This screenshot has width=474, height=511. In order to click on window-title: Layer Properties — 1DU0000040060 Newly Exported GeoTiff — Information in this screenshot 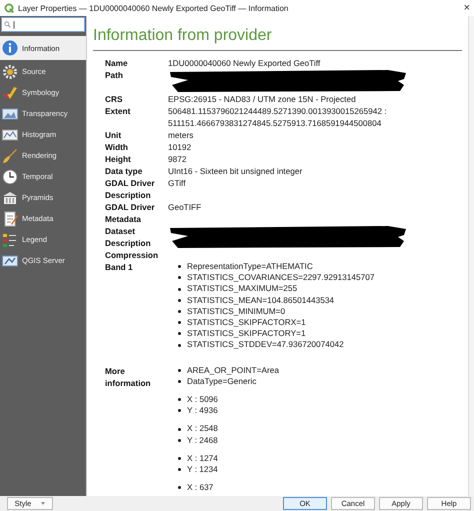, I will do `click(154, 8)`.